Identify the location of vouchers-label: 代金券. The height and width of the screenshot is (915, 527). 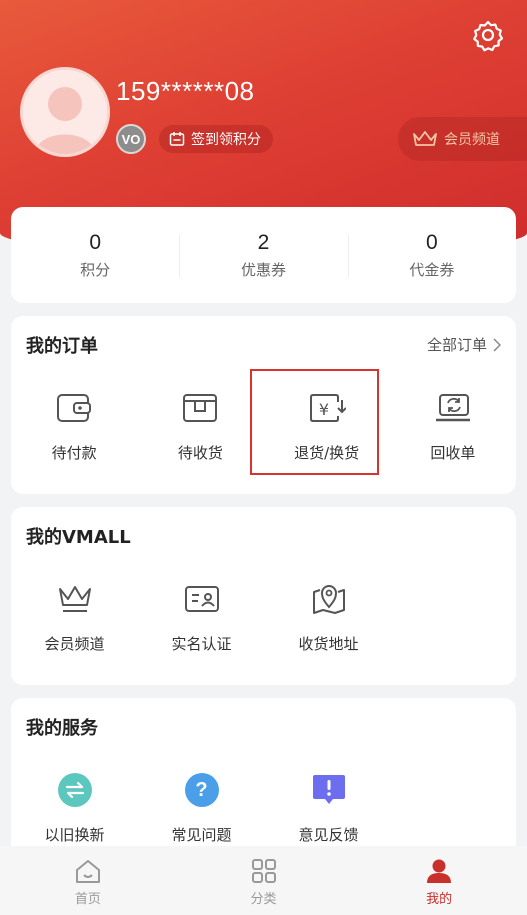
(432, 269).